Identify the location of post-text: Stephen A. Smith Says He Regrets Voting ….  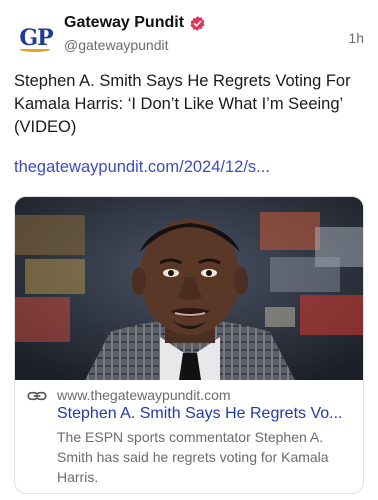
(182, 104).